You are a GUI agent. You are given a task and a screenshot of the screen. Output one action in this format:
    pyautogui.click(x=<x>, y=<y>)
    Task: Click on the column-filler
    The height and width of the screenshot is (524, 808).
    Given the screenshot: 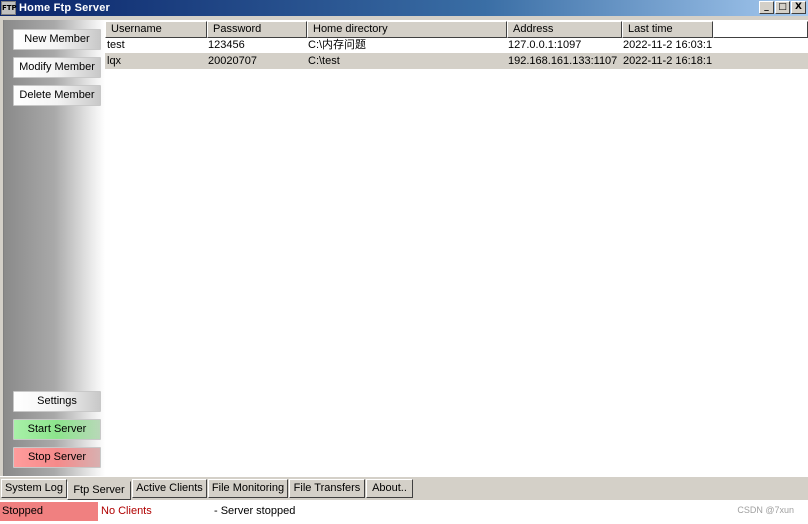 What is the action you would take?
    pyautogui.click(x=760, y=29)
    